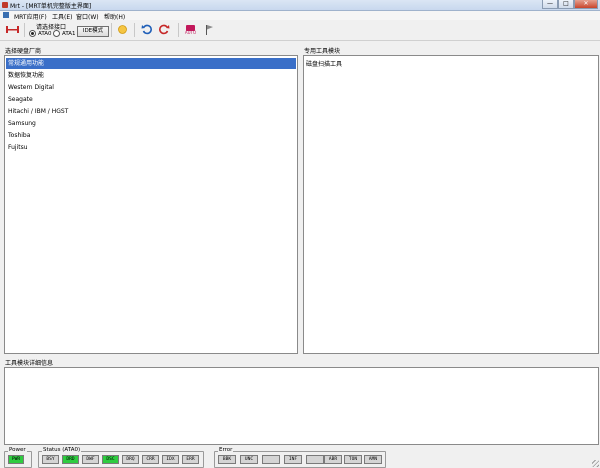 This screenshot has width=600, height=468. What do you see at coordinates (300, 5) in the screenshot?
I see `title-bar: Mrt - [MRT单机完整版主界面] — □ ✕` at bounding box center [300, 5].